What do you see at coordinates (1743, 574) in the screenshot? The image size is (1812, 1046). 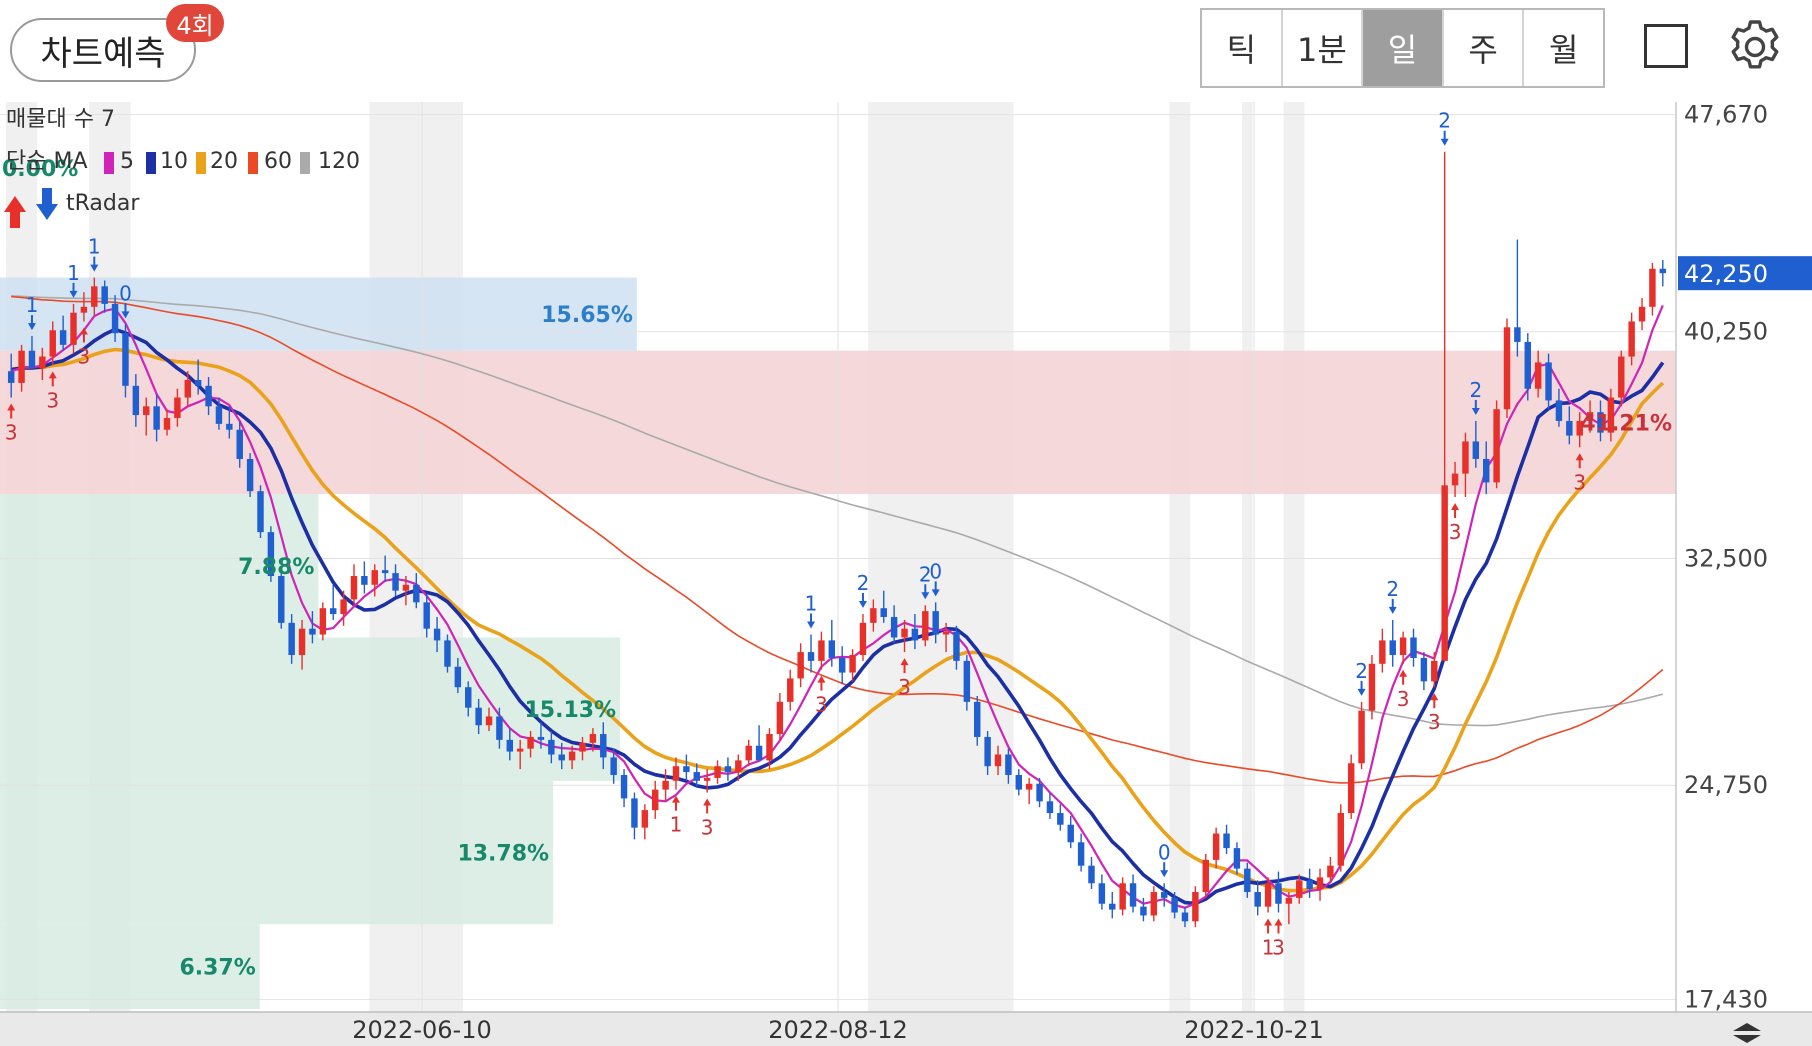 I see `price-axis: 47,670 40,250 32,500 24,750 17,430 42,250` at bounding box center [1743, 574].